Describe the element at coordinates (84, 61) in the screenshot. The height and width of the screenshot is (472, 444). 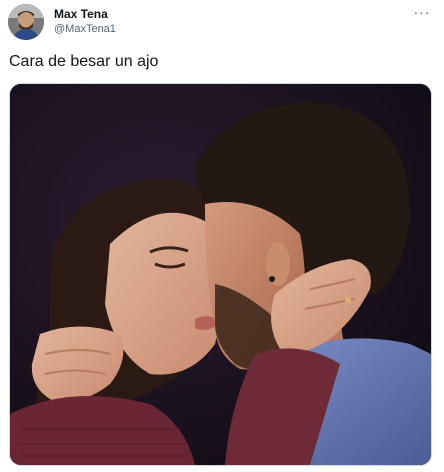
I see `tweet-text: Cara de besar un ajo` at that location.